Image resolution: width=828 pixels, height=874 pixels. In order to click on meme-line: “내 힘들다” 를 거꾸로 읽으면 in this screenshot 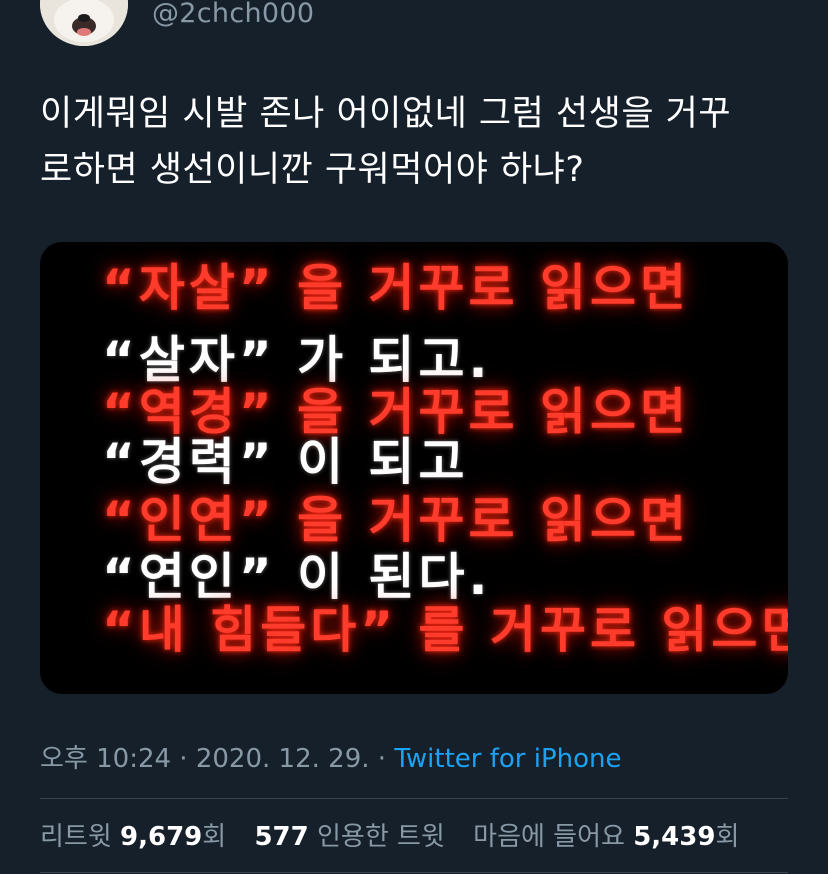, I will do `click(445, 630)`.